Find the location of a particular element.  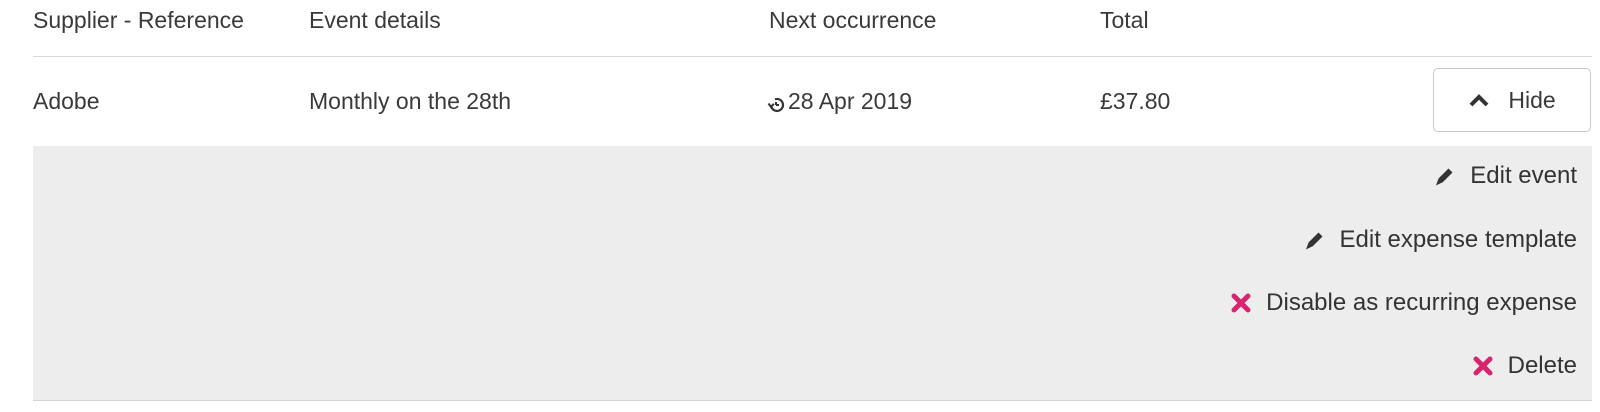

disable-recurring-link: Disable as recurring expense is located at coordinates (1403, 303).